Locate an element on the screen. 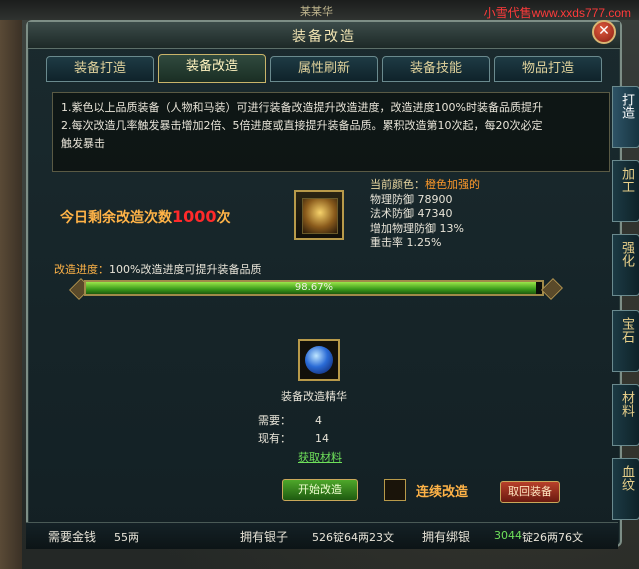 This screenshot has width=639, height=569. have-value: 14 is located at coordinates (322, 438).